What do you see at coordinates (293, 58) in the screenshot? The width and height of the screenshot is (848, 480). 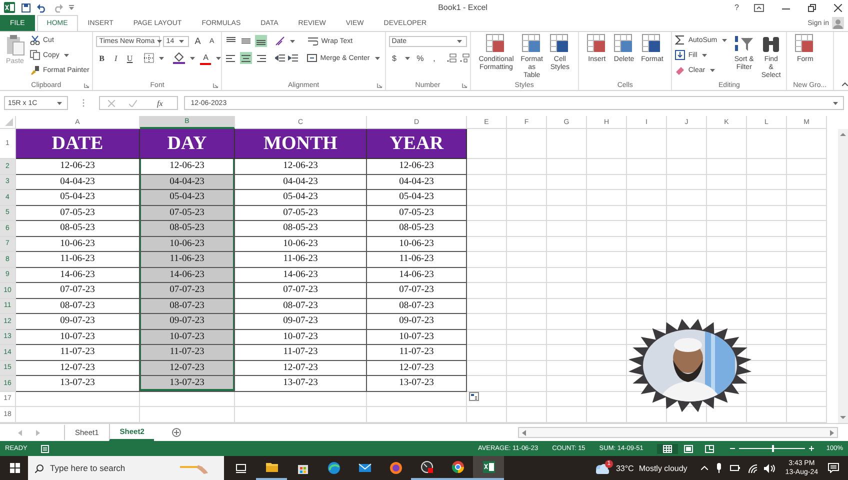 I see `increase-indent-icon` at bounding box center [293, 58].